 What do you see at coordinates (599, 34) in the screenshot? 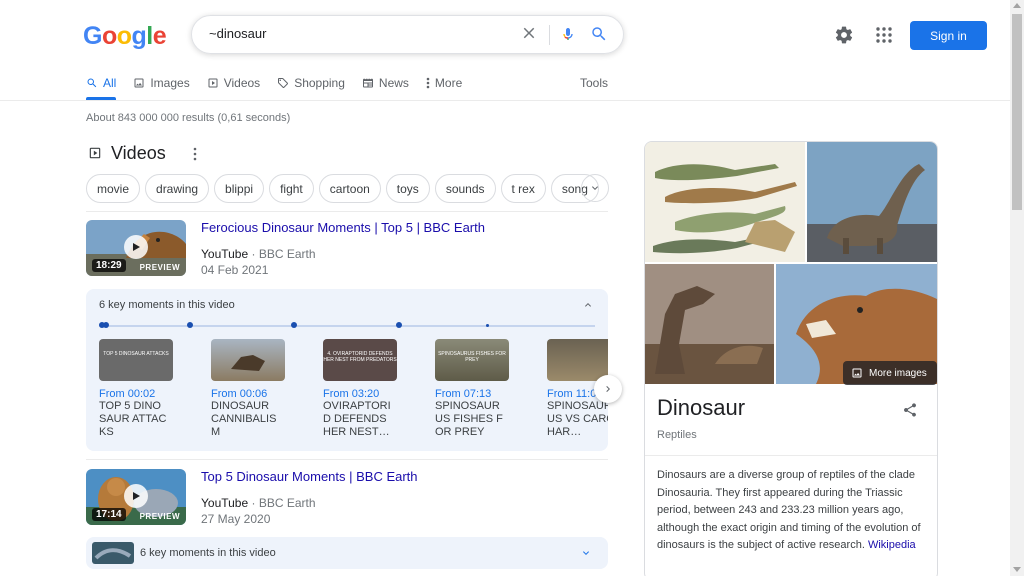
I see `search-icon` at bounding box center [599, 34].